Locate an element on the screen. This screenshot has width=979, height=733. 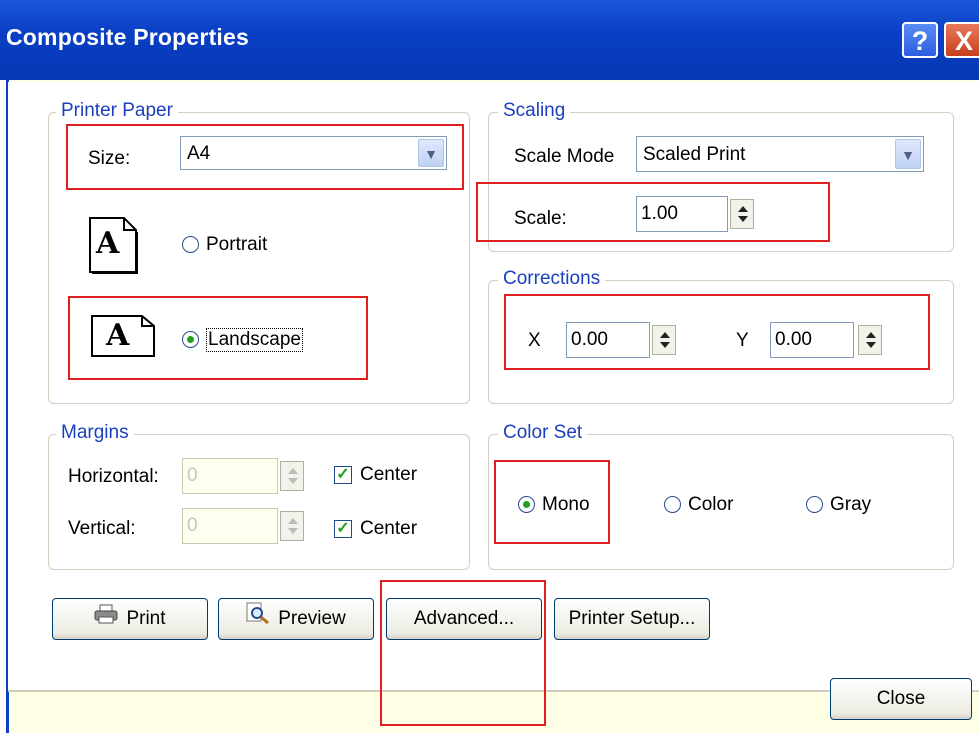
color-set-legend: Color Set is located at coordinates (543, 433).